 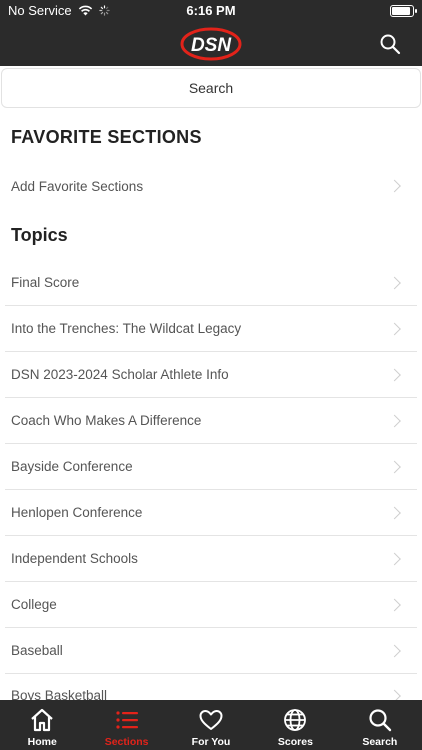 I want to click on tab-bar: Home Sections For You Scores Search, so click(x=211, y=725).